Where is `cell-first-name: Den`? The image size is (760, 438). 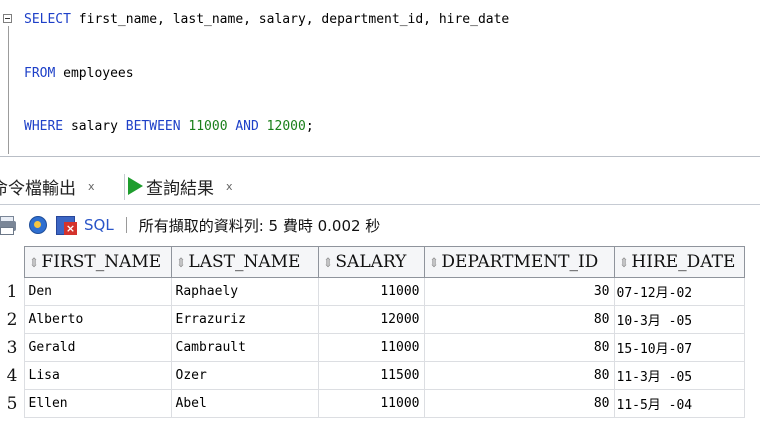
cell-first-name: Den is located at coordinates (97, 291).